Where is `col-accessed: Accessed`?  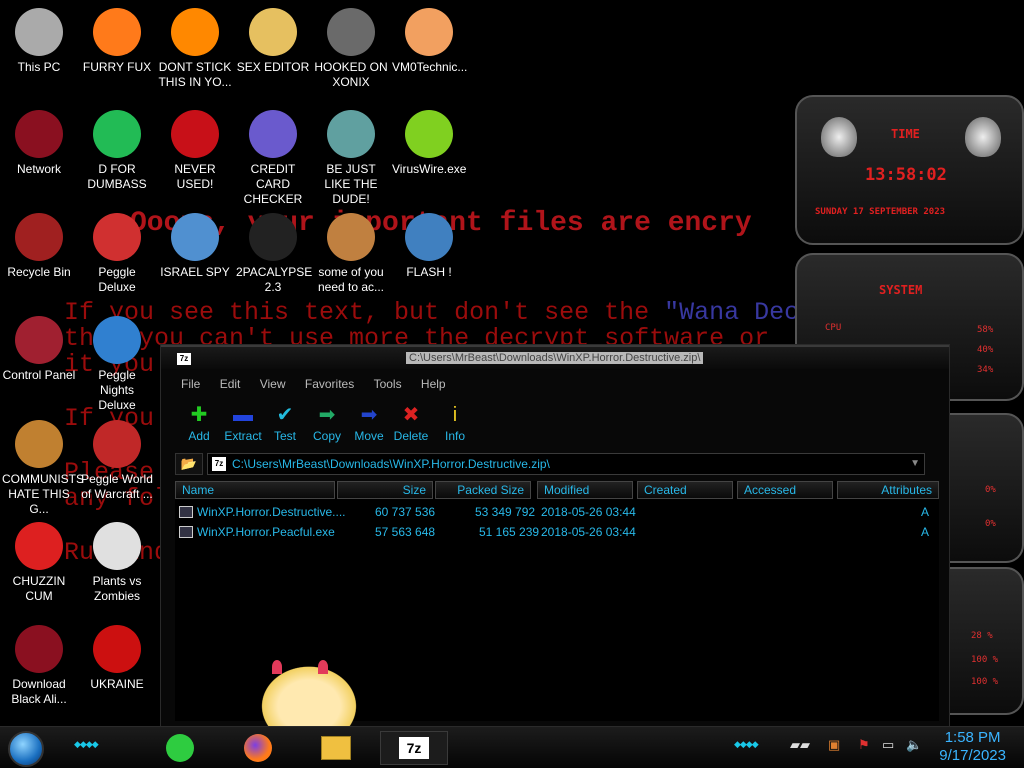
col-accessed: Accessed is located at coordinates (785, 490).